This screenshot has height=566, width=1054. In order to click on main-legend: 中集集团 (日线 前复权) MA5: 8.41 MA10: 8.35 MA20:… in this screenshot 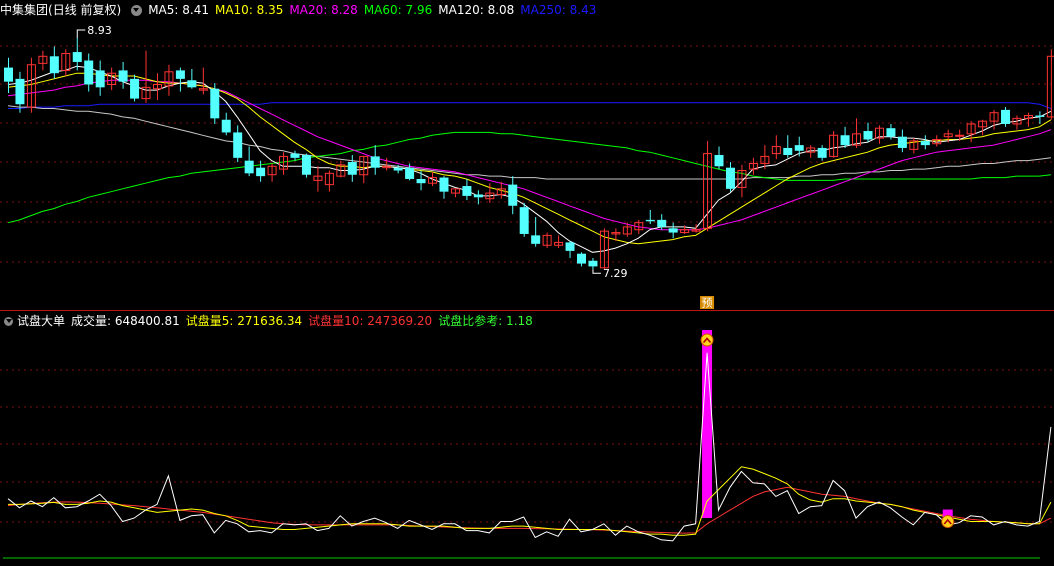, I will do `click(301, 10)`.